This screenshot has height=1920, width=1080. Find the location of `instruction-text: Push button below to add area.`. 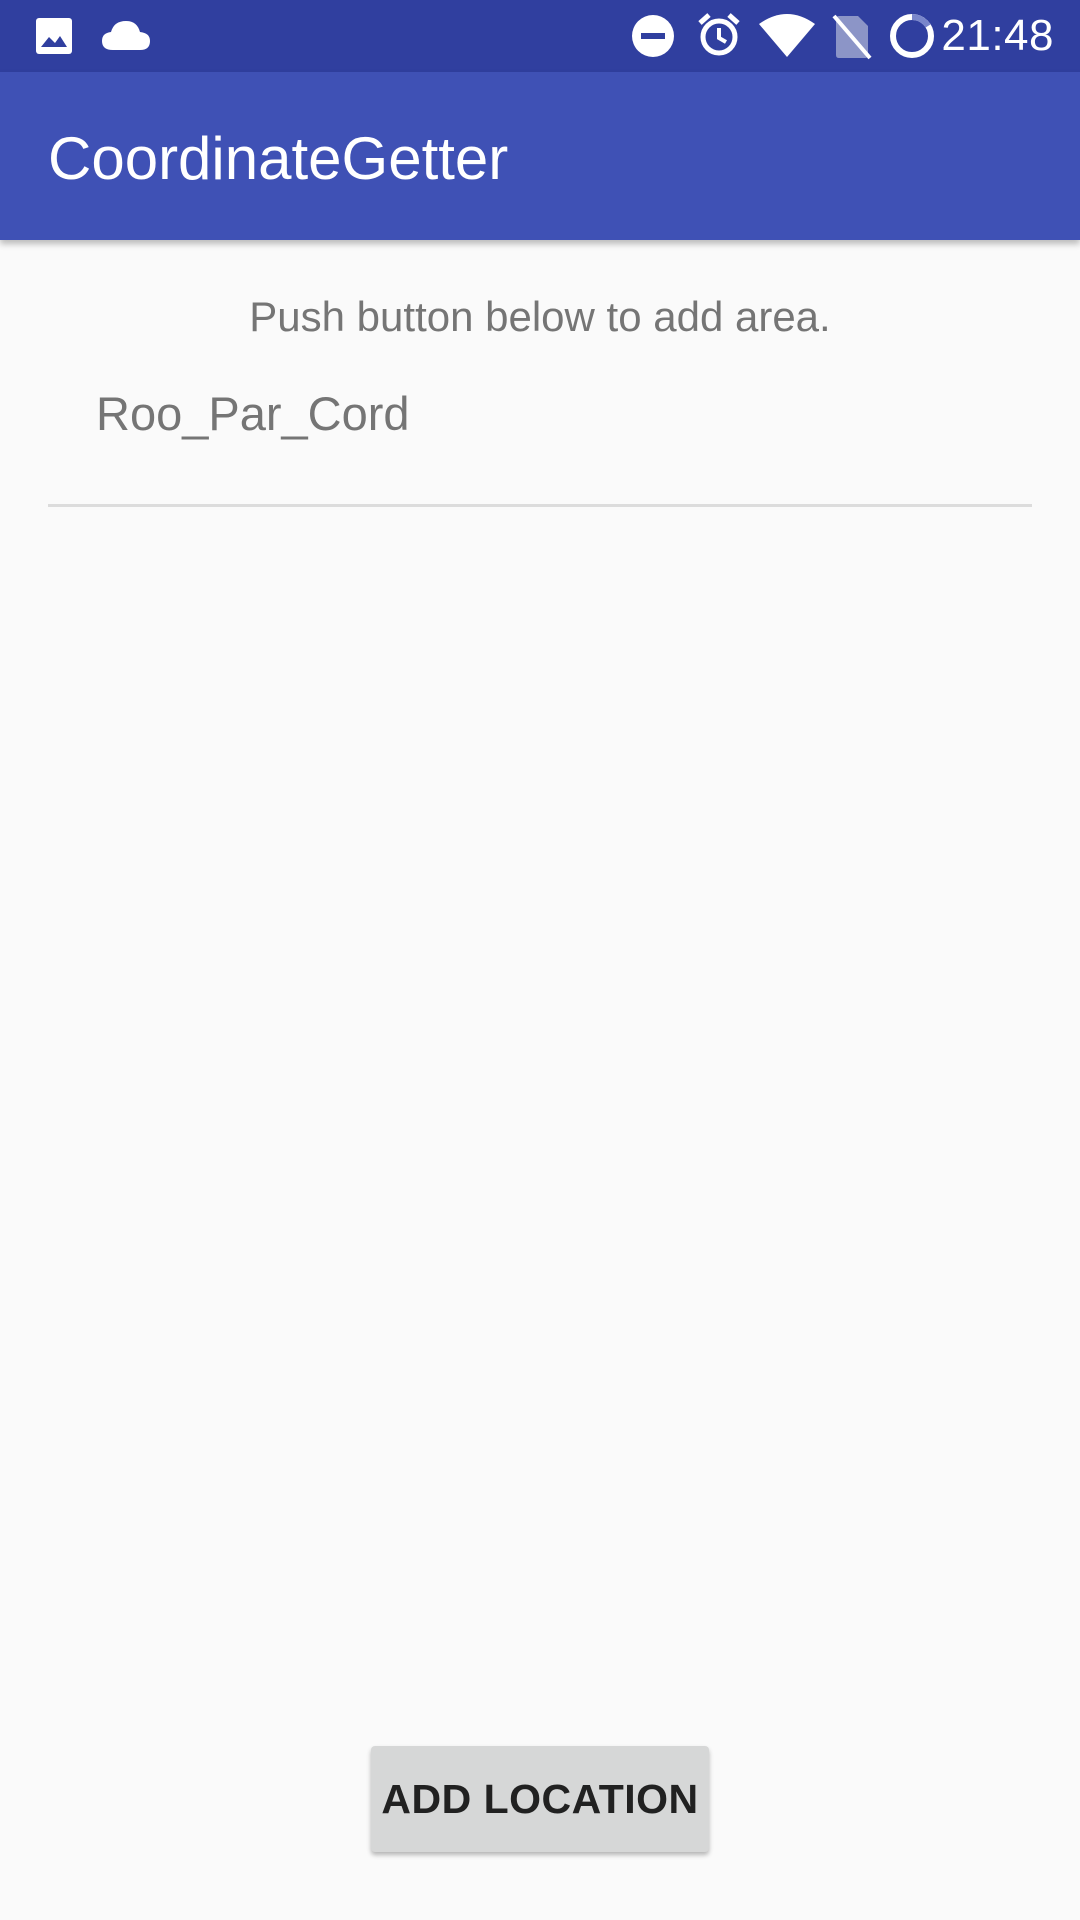

instruction-text: Push button below to add area. is located at coordinates (540, 316).